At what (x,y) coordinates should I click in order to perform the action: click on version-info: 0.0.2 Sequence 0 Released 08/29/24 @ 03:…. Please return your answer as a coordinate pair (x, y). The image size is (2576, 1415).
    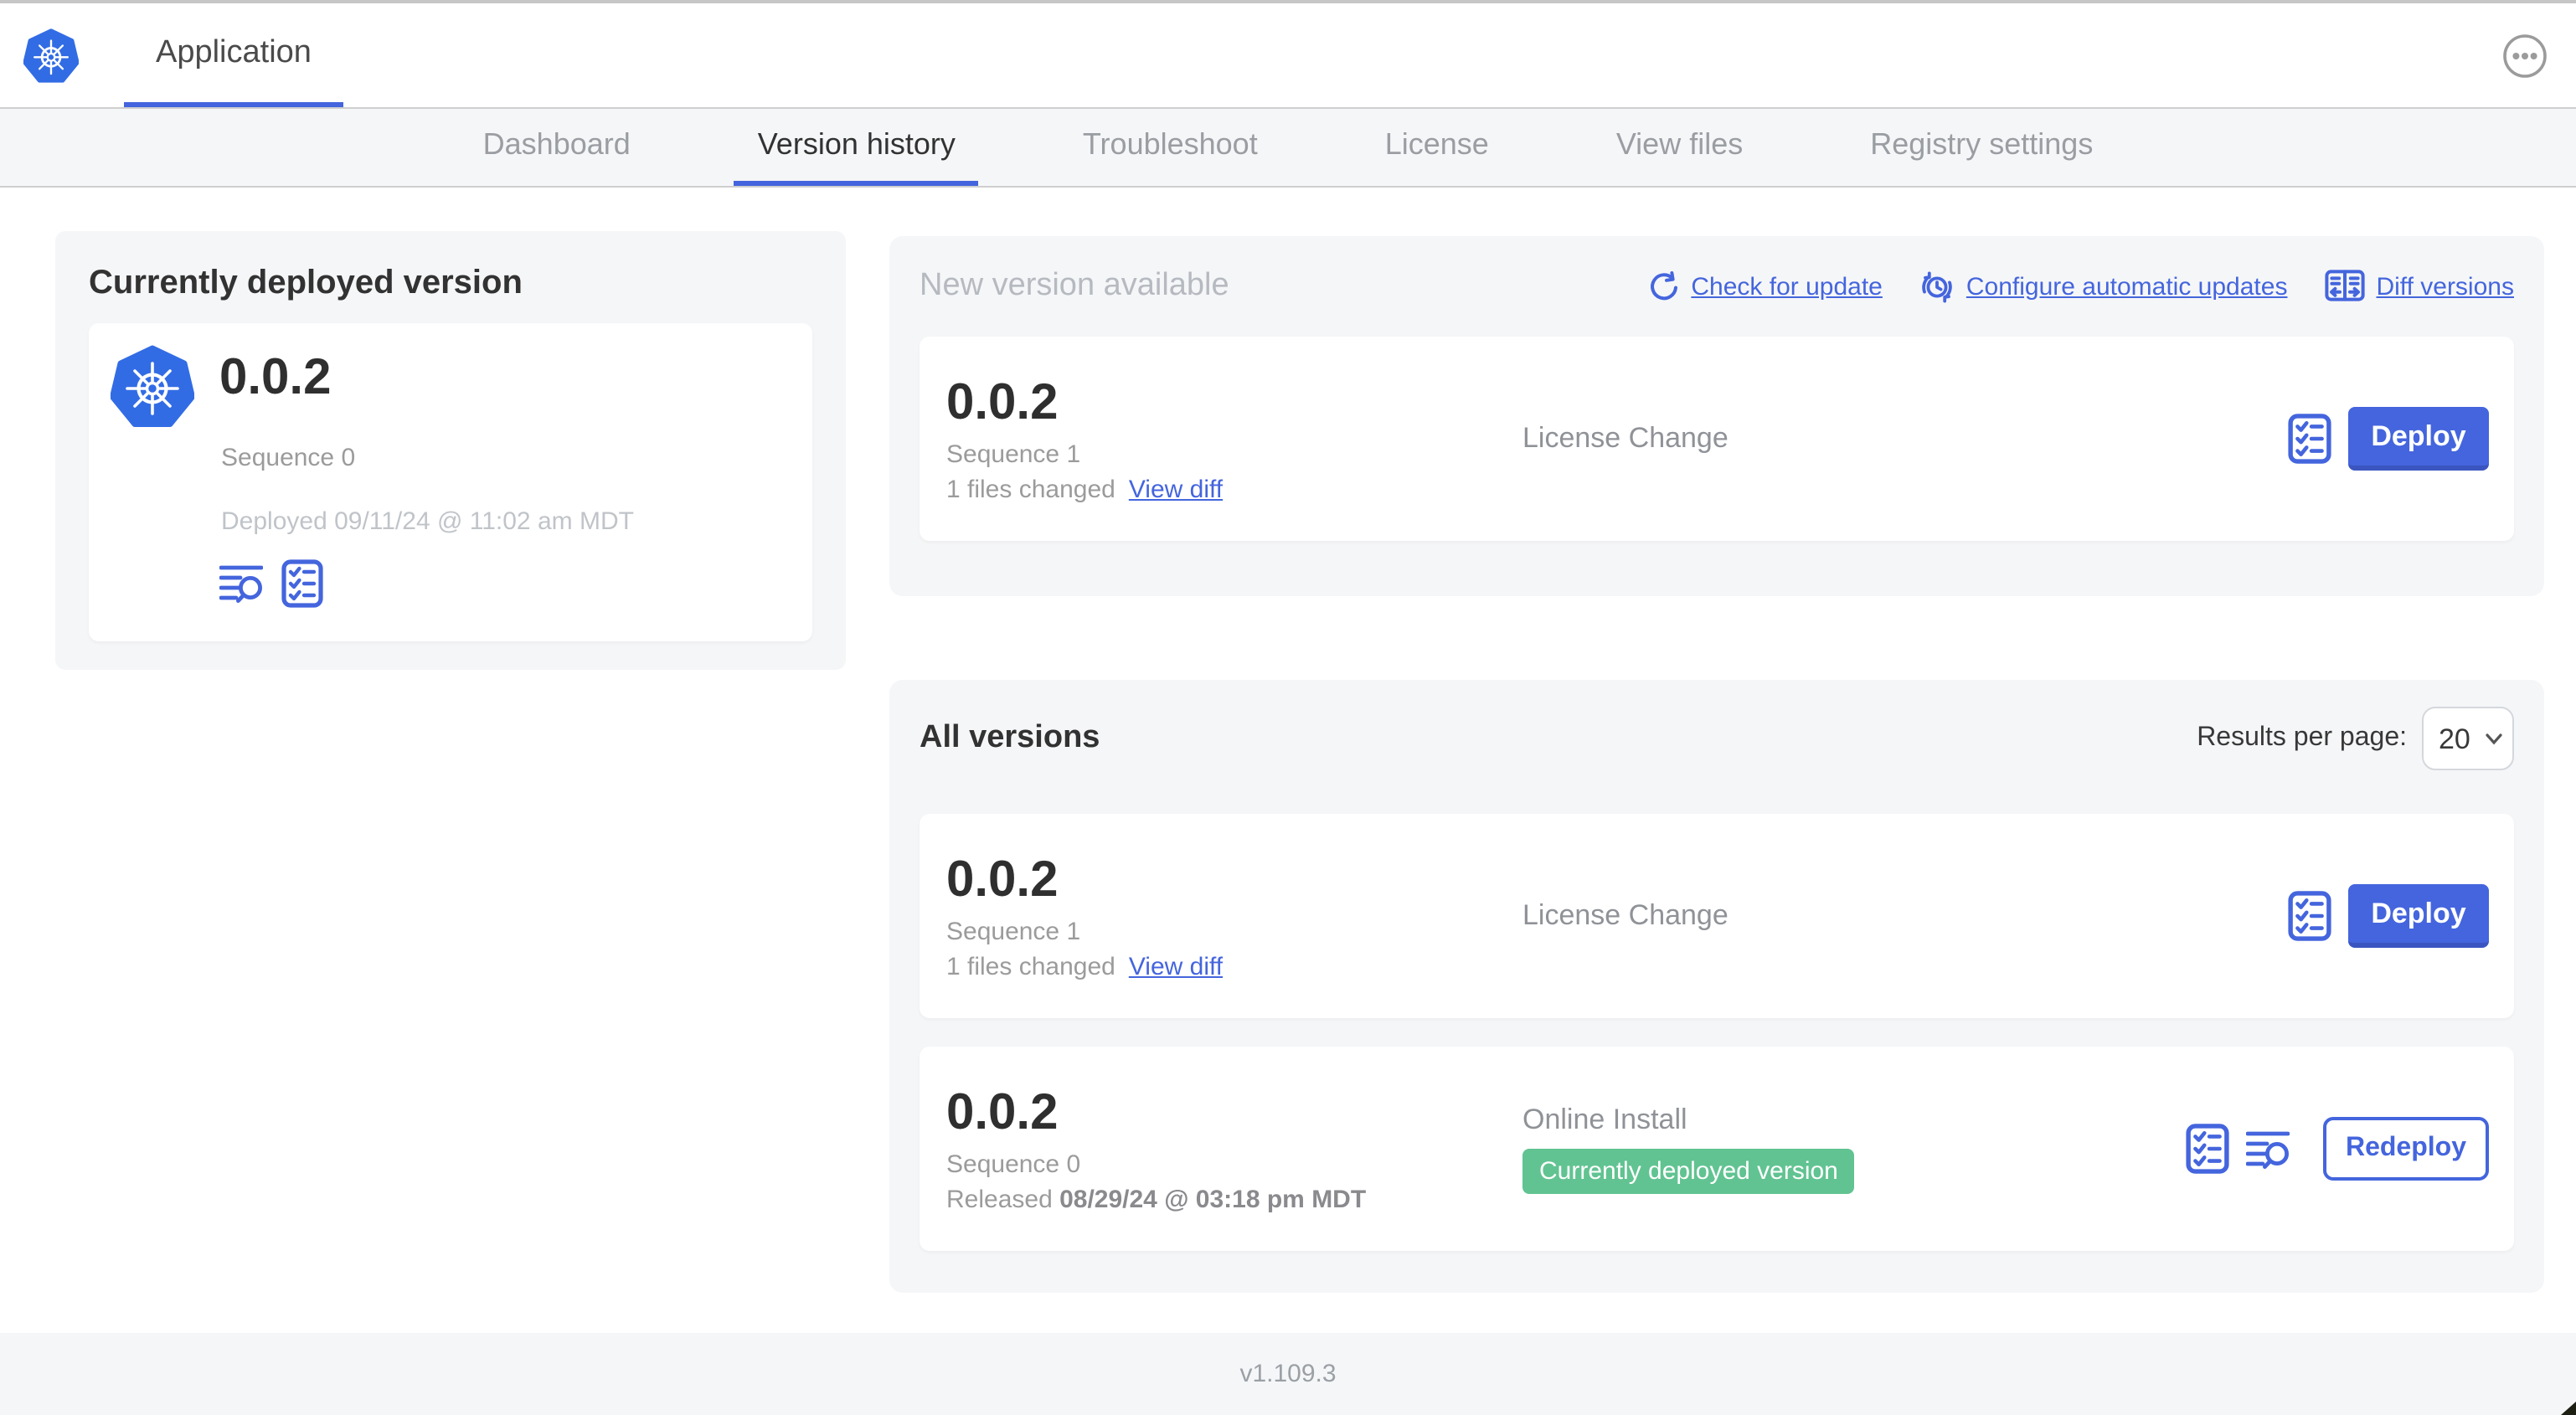
    Looking at the image, I should click on (1234, 1148).